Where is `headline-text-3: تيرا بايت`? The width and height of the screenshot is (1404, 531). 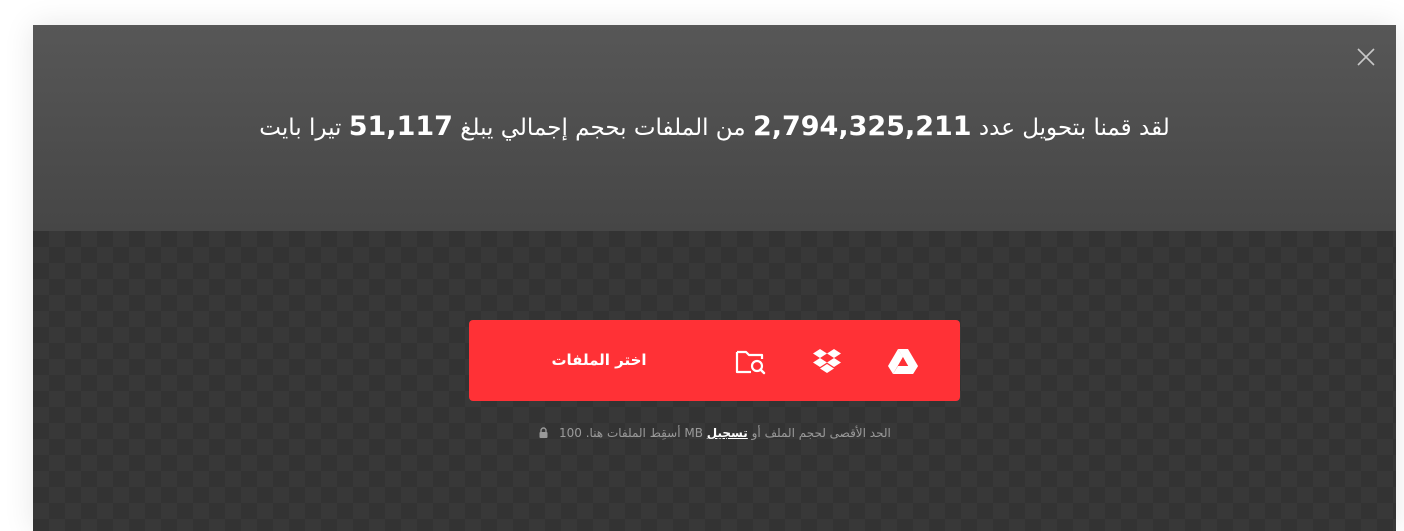
headline-text-3: تيرا بايت is located at coordinates (300, 128).